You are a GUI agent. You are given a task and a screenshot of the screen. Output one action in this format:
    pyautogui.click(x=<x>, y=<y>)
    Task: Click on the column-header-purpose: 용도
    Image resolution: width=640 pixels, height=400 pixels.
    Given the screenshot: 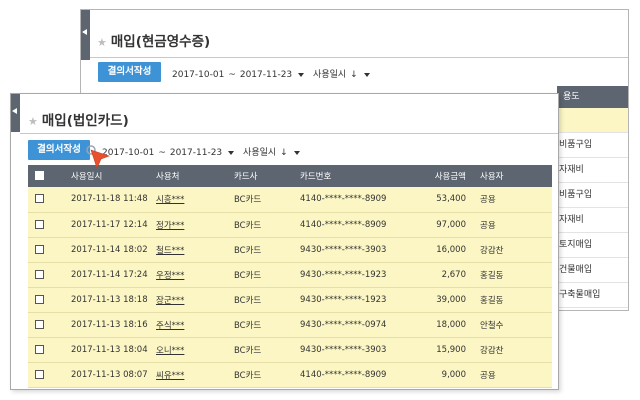 What is the action you would take?
    pyautogui.click(x=592, y=97)
    